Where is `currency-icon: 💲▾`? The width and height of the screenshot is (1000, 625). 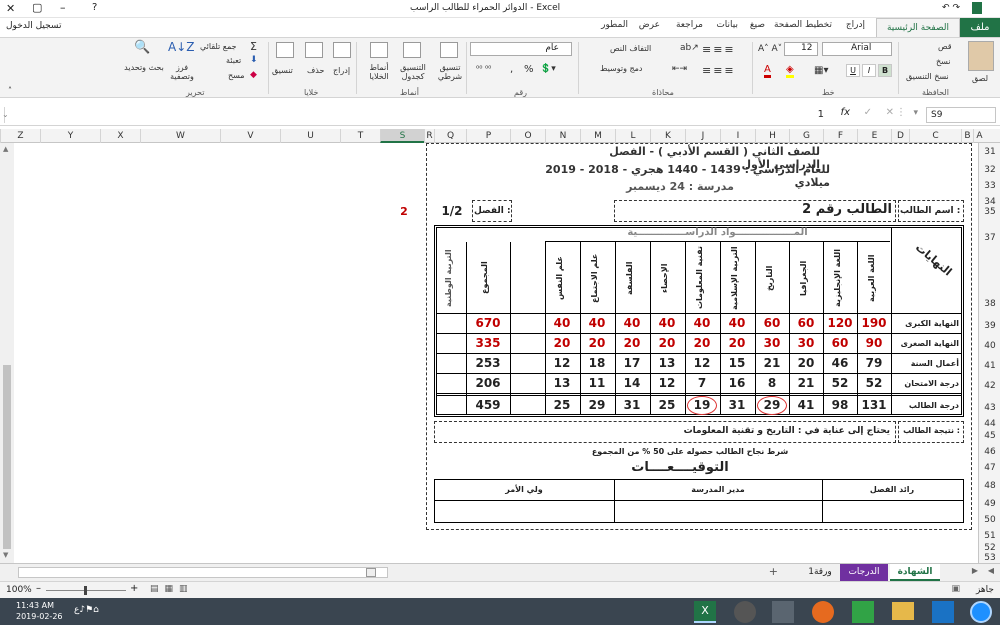
currency-icon: 💲▾ is located at coordinates (548, 69).